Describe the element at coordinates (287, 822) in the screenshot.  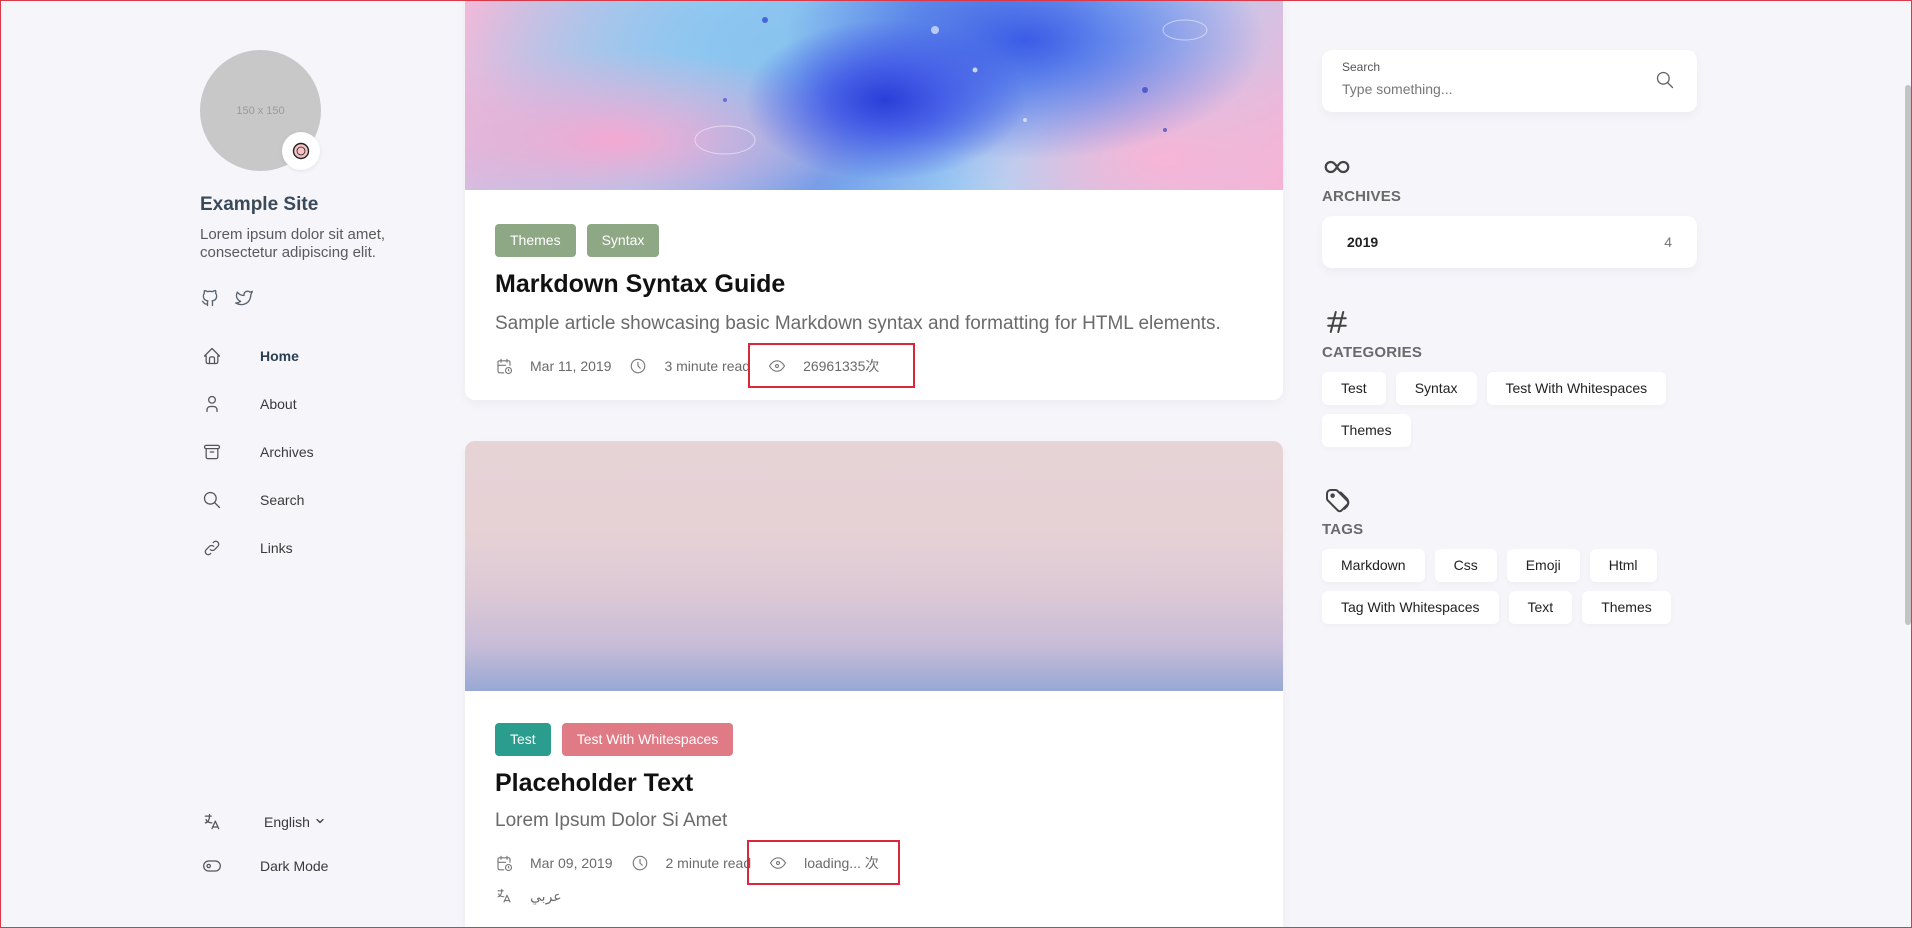
I see `language-value: English` at that location.